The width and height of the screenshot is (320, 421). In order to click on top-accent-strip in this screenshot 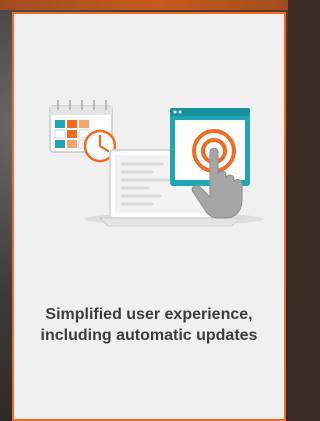, I will do `click(144, 5)`.